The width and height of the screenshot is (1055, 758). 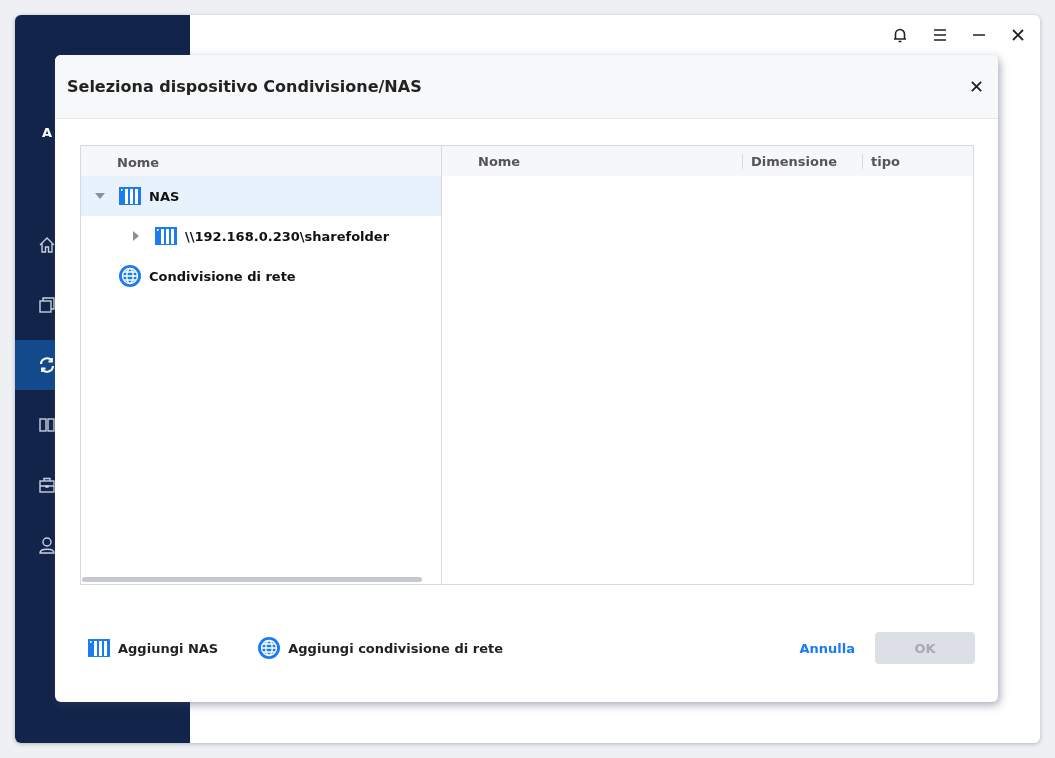 I want to click on logo-text: A, so click(x=48, y=133).